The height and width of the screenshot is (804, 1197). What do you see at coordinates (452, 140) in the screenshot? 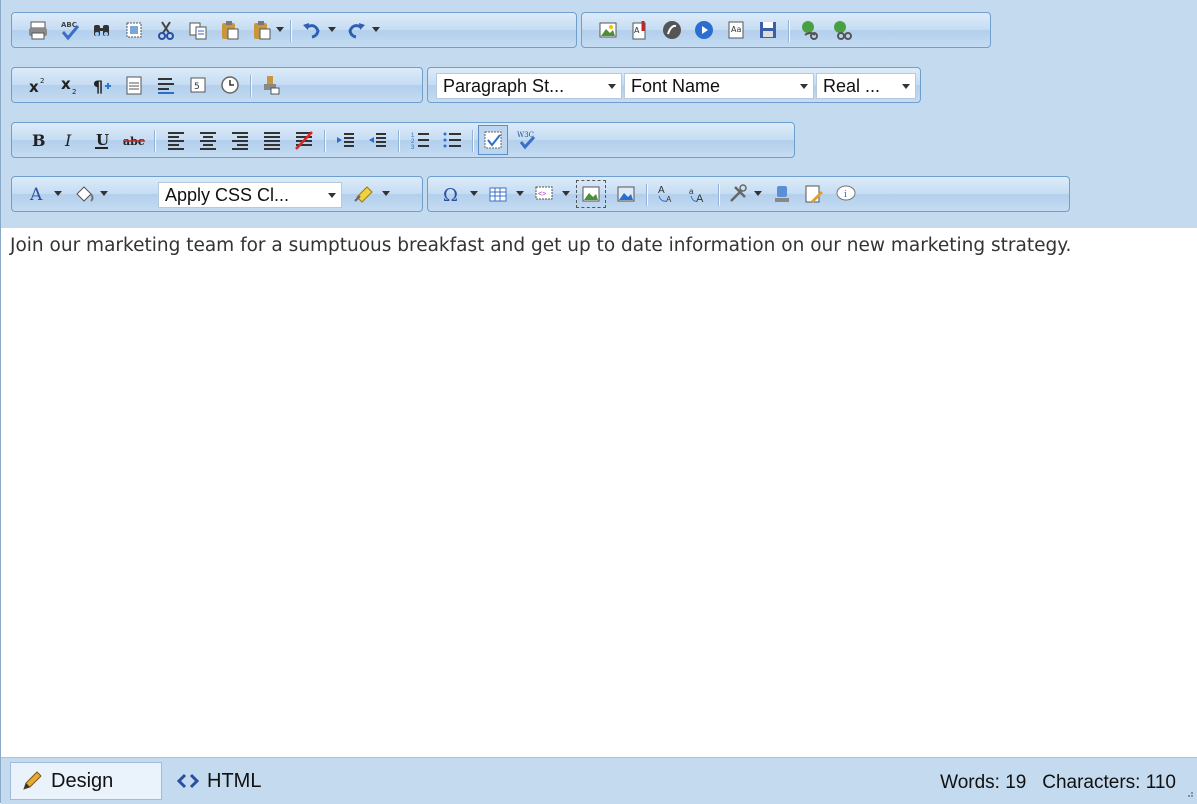
I see `bullet-list-icon` at bounding box center [452, 140].